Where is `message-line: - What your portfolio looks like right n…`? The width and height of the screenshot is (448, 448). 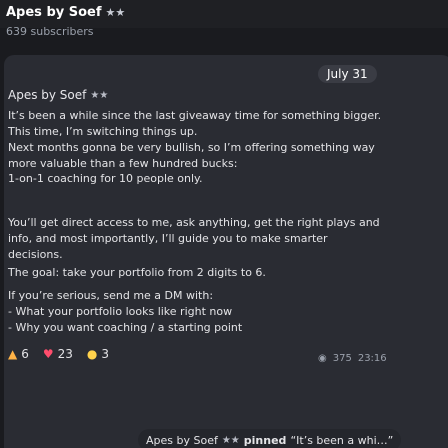 message-line: - What your portfolio looks like right n… is located at coordinates (120, 311).